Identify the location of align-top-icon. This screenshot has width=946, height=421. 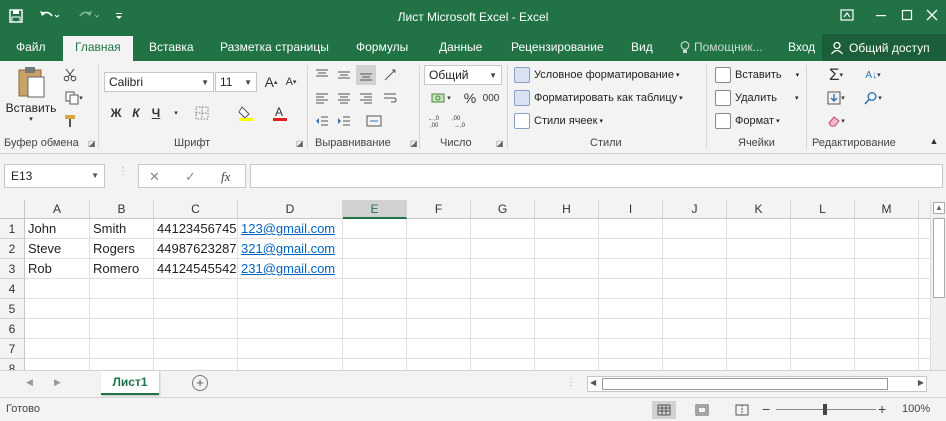
(322, 75).